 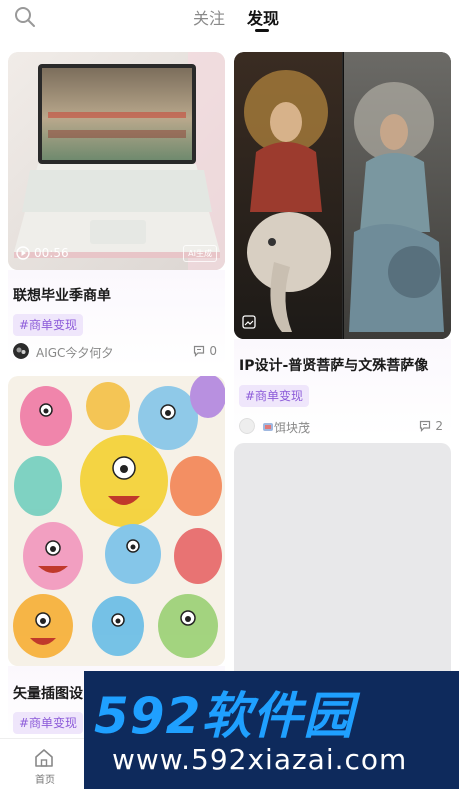 What do you see at coordinates (25, 17) in the screenshot?
I see `search-icon` at bounding box center [25, 17].